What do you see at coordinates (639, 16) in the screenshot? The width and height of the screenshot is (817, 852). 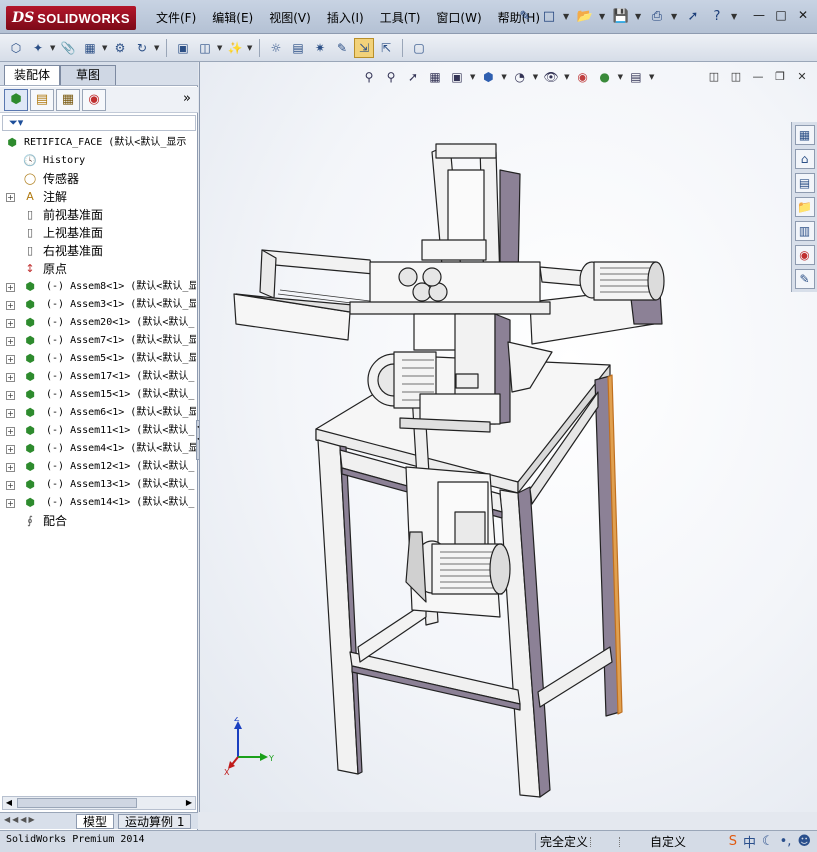 I see `save-dropdown-icon: ▼` at bounding box center [639, 16].